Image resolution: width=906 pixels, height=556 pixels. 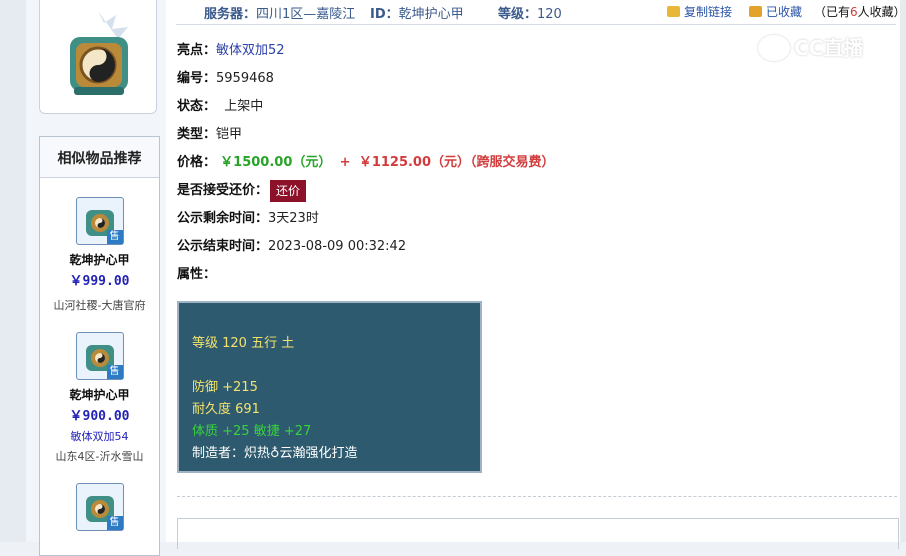 I want to click on remaining-time-label: 公示剩余时间：, so click(x=223, y=218).